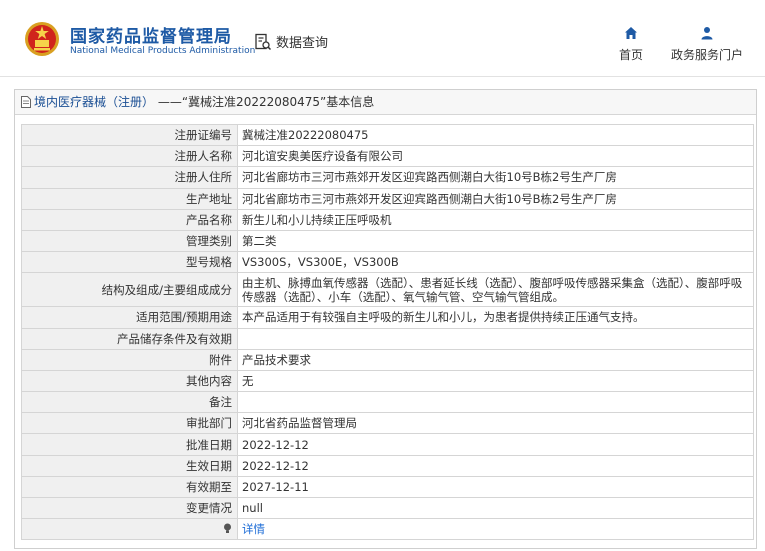 This screenshot has height=551, width=765. Describe the element at coordinates (263, 41) in the screenshot. I see `search-document-icon` at that location.